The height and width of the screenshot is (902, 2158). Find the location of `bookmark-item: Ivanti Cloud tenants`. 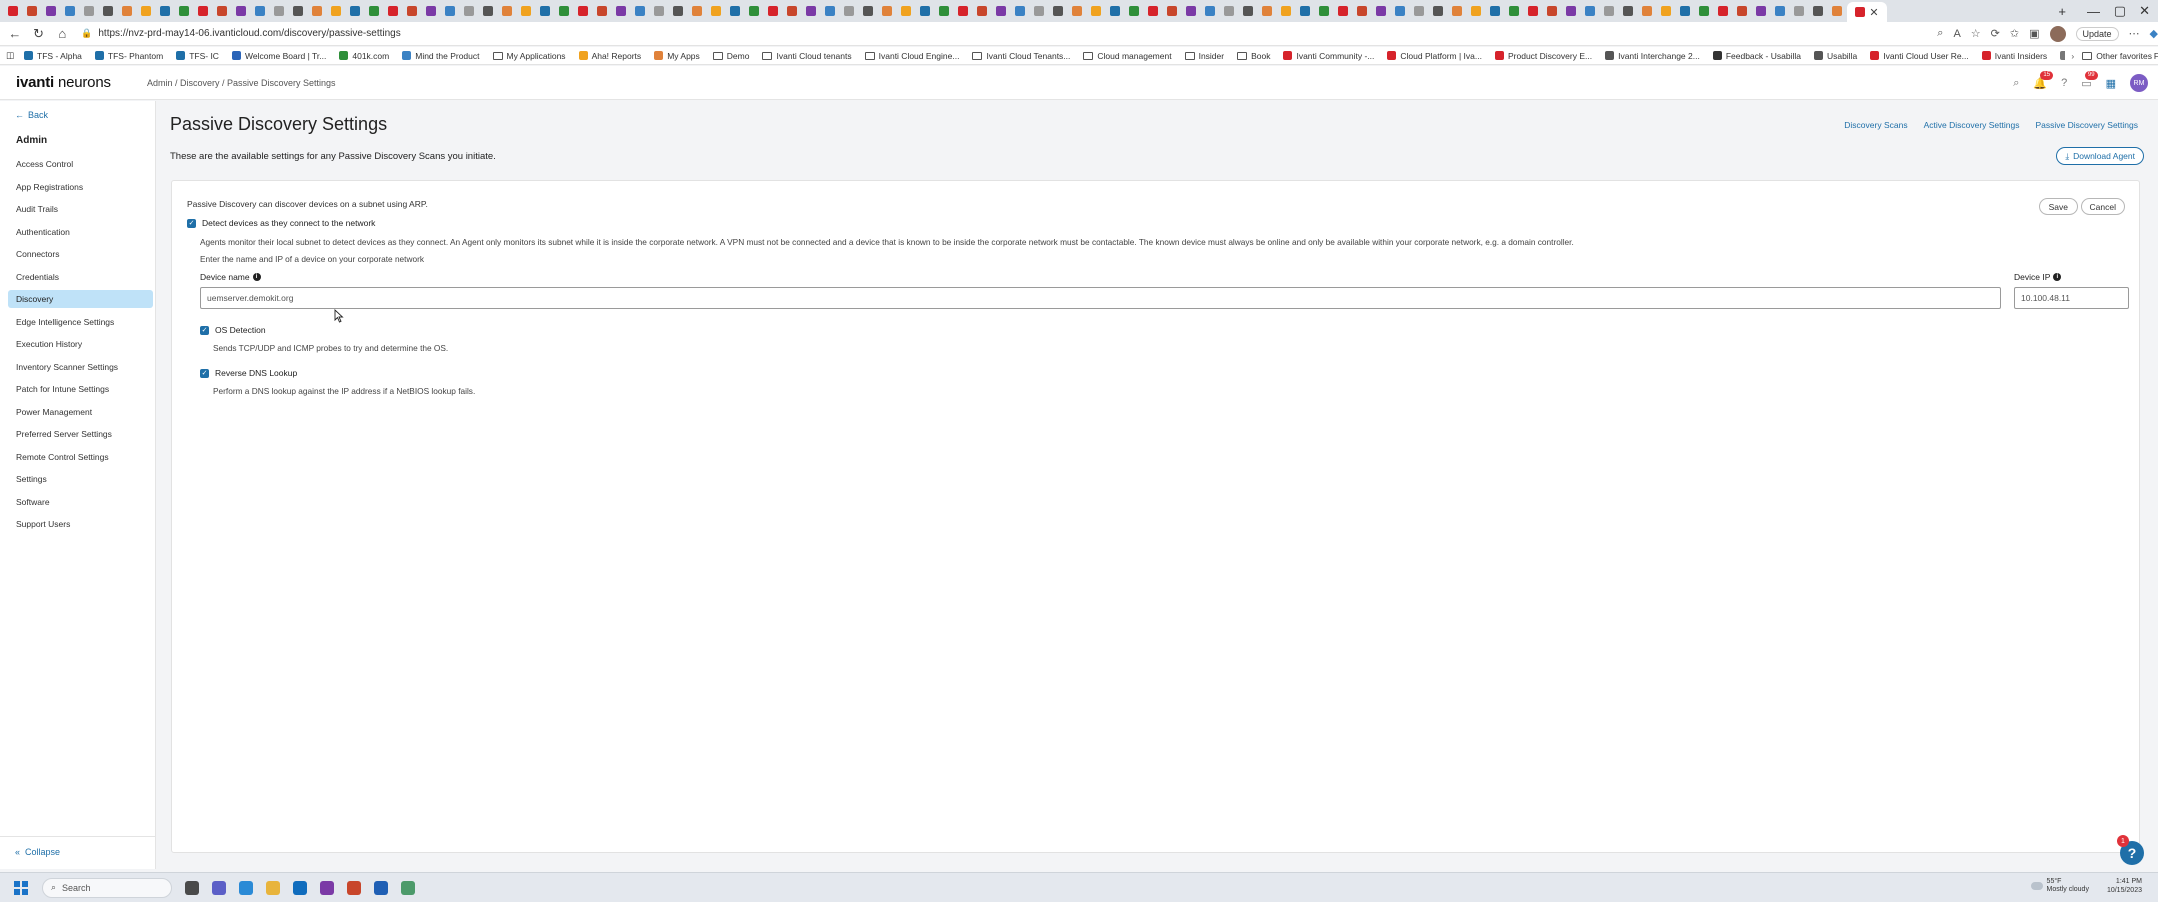

bookmark-item: Ivanti Cloud tenants is located at coordinates (807, 56).